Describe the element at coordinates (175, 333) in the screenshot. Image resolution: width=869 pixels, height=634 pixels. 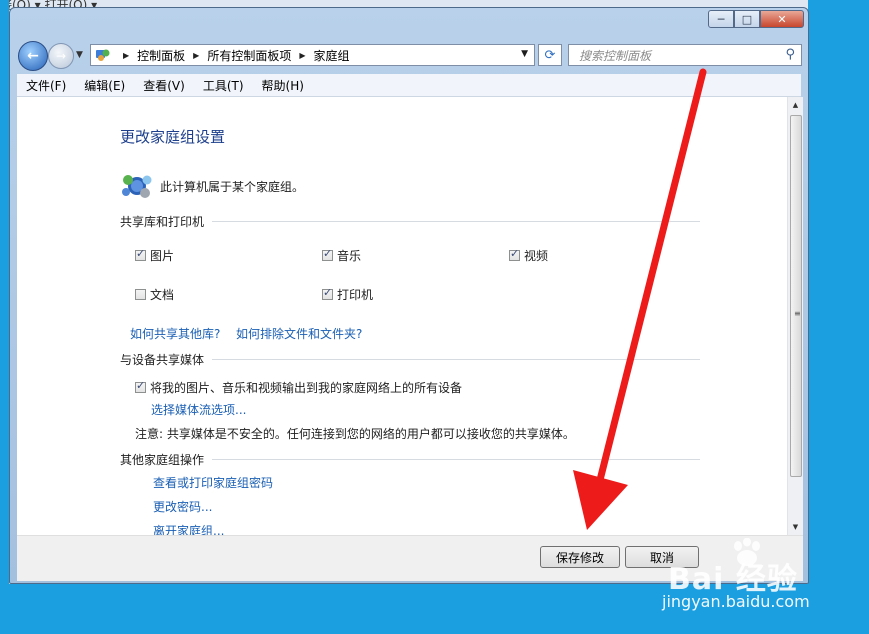
I see `link-share-other-libraries: 如何共享其他库?` at that location.